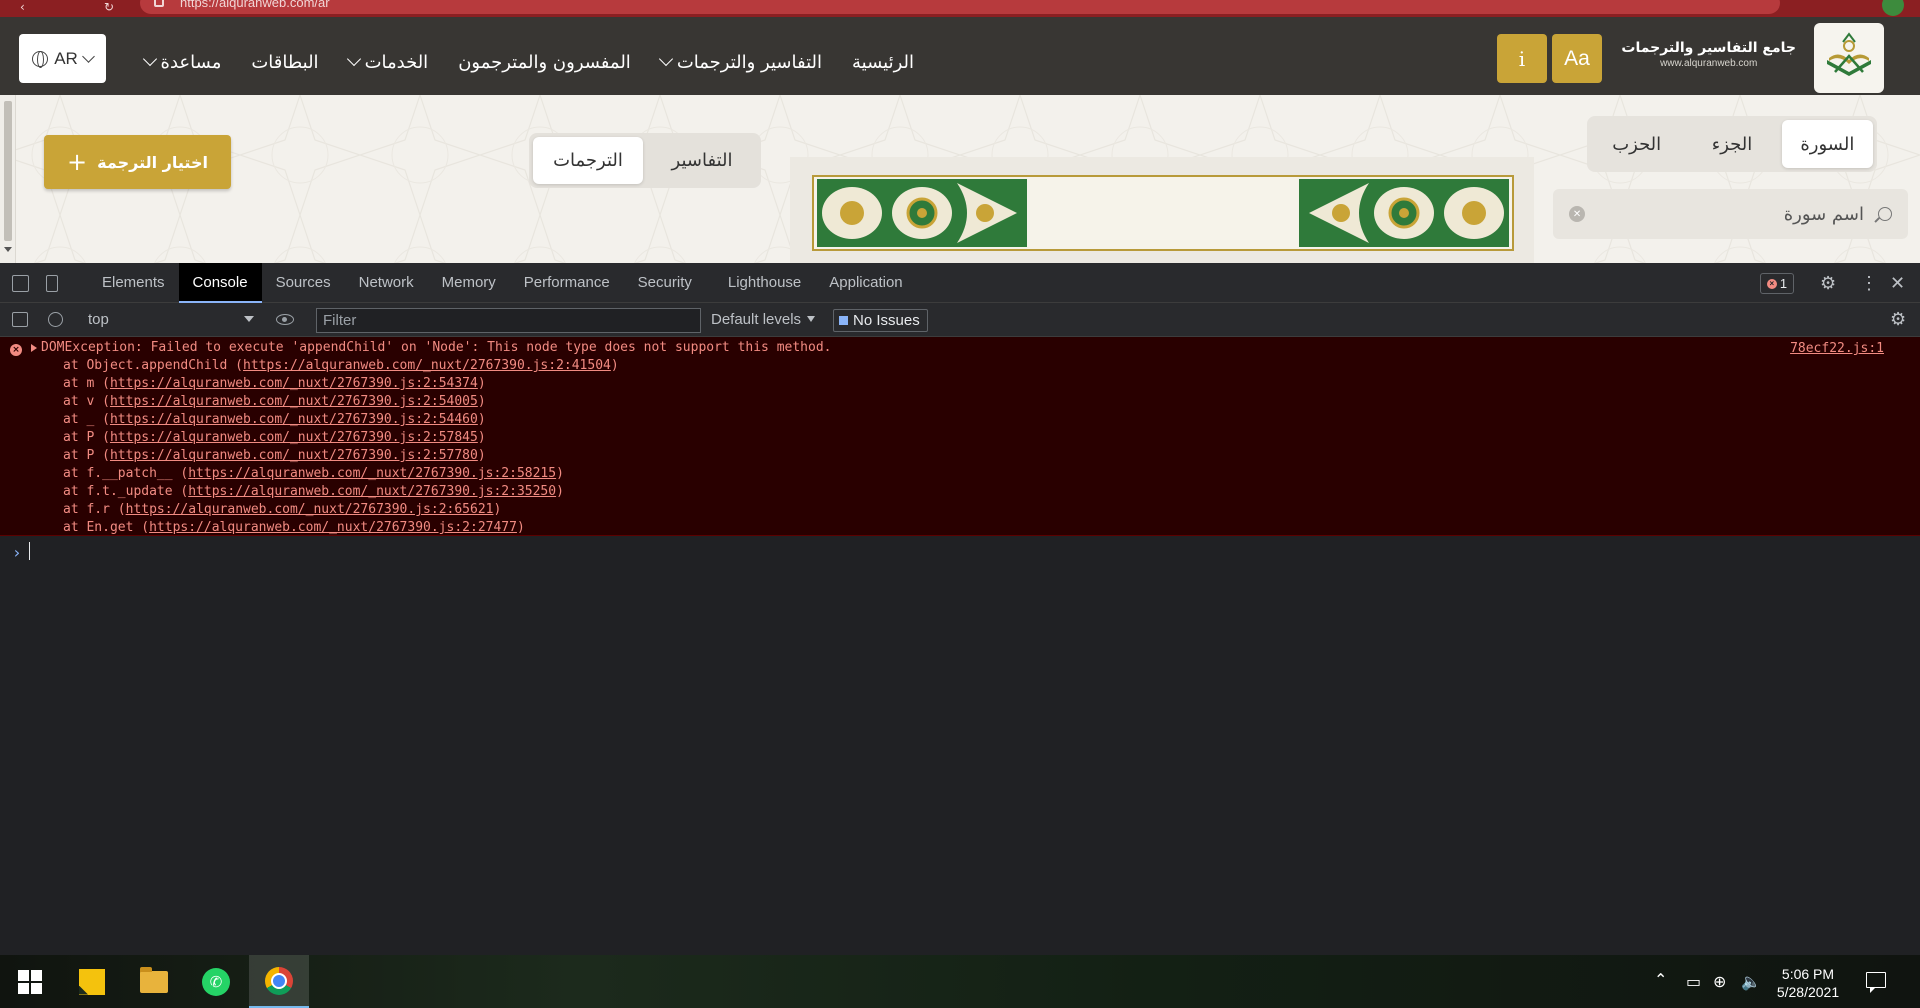  I want to click on windows-logo-icon, so click(30, 981).